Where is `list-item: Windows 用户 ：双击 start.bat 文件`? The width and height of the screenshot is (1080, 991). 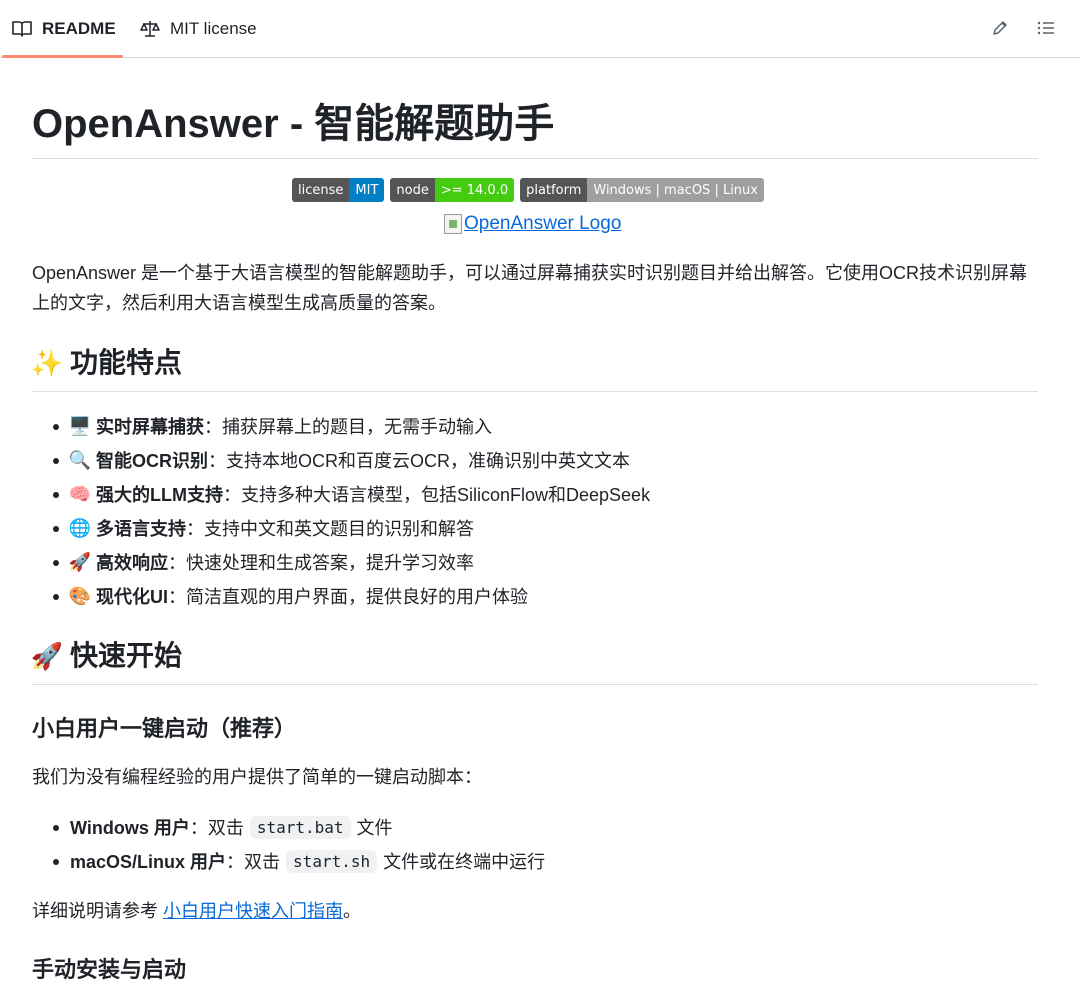
list-item: Windows 用户 ：双击 start.bat 文件 is located at coordinates (545, 827).